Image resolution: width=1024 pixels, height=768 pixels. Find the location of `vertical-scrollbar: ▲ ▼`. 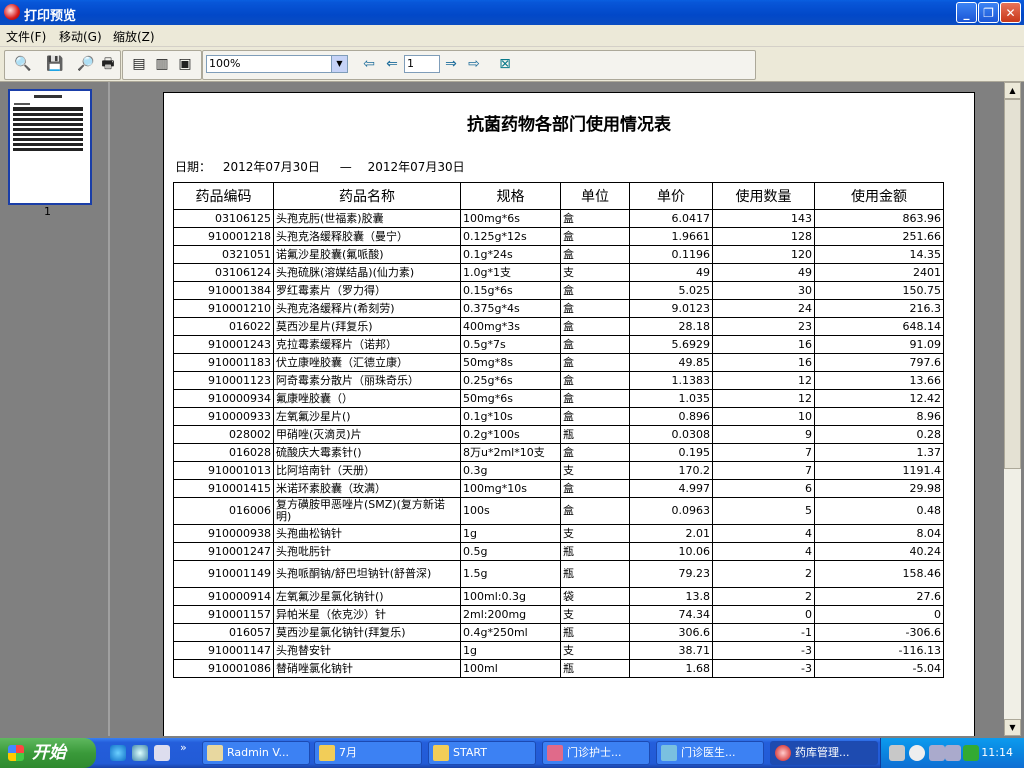

vertical-scrollbar: ▲ ▼ is located at coordinates (1012, 409).